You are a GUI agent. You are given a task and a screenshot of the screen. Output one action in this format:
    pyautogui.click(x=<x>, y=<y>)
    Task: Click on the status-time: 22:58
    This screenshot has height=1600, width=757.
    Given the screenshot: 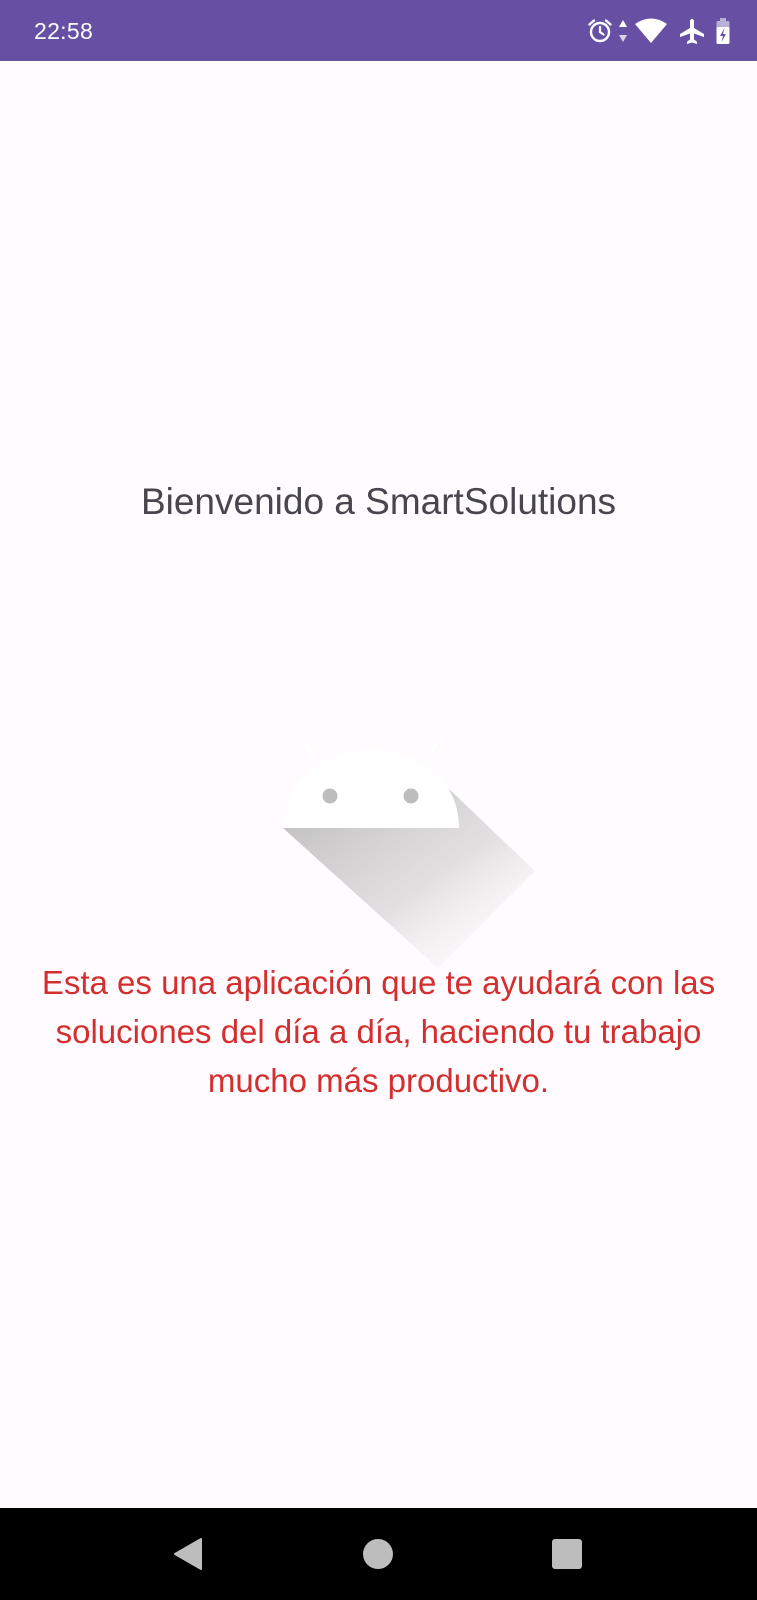 What is the action you would take?
    pyautogui.click(x=64, y=31)
    